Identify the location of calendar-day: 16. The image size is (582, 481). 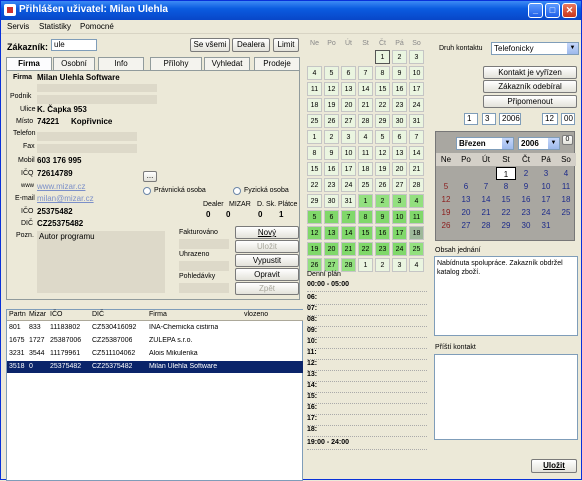
(331, 169).